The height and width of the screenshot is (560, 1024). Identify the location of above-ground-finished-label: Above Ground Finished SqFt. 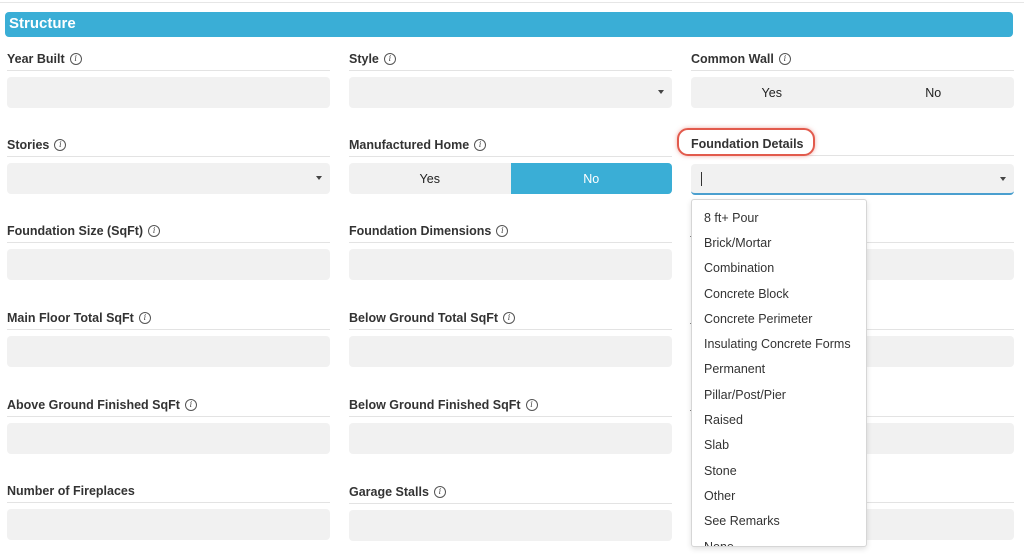
(93, 404).